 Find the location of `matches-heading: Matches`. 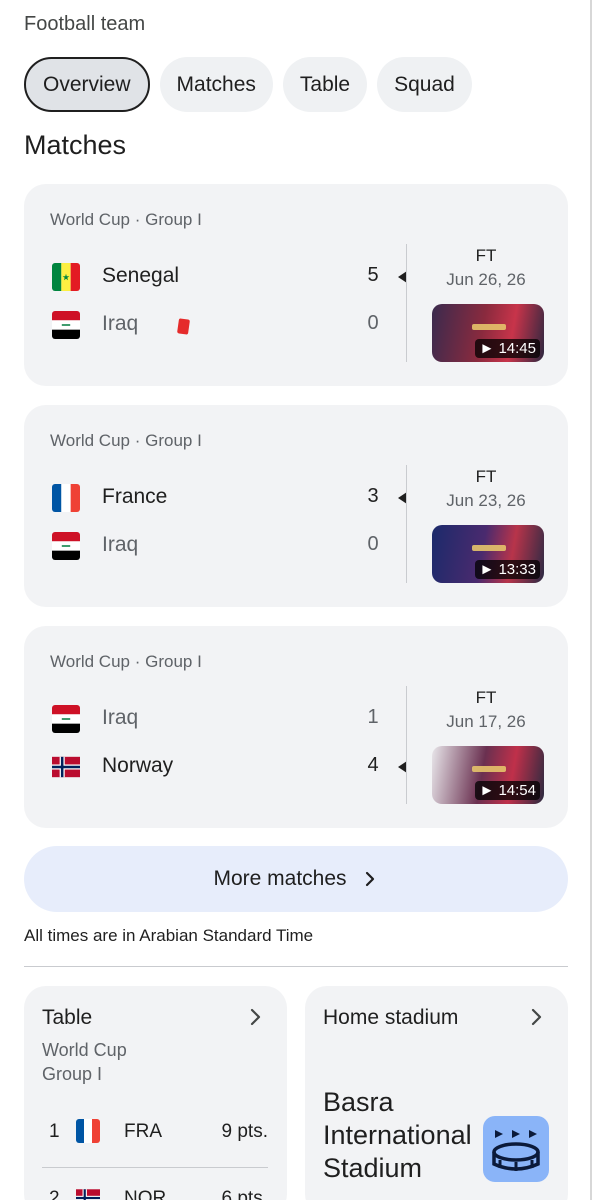

matches-heading: Matches is located at coordinates (75, 145).